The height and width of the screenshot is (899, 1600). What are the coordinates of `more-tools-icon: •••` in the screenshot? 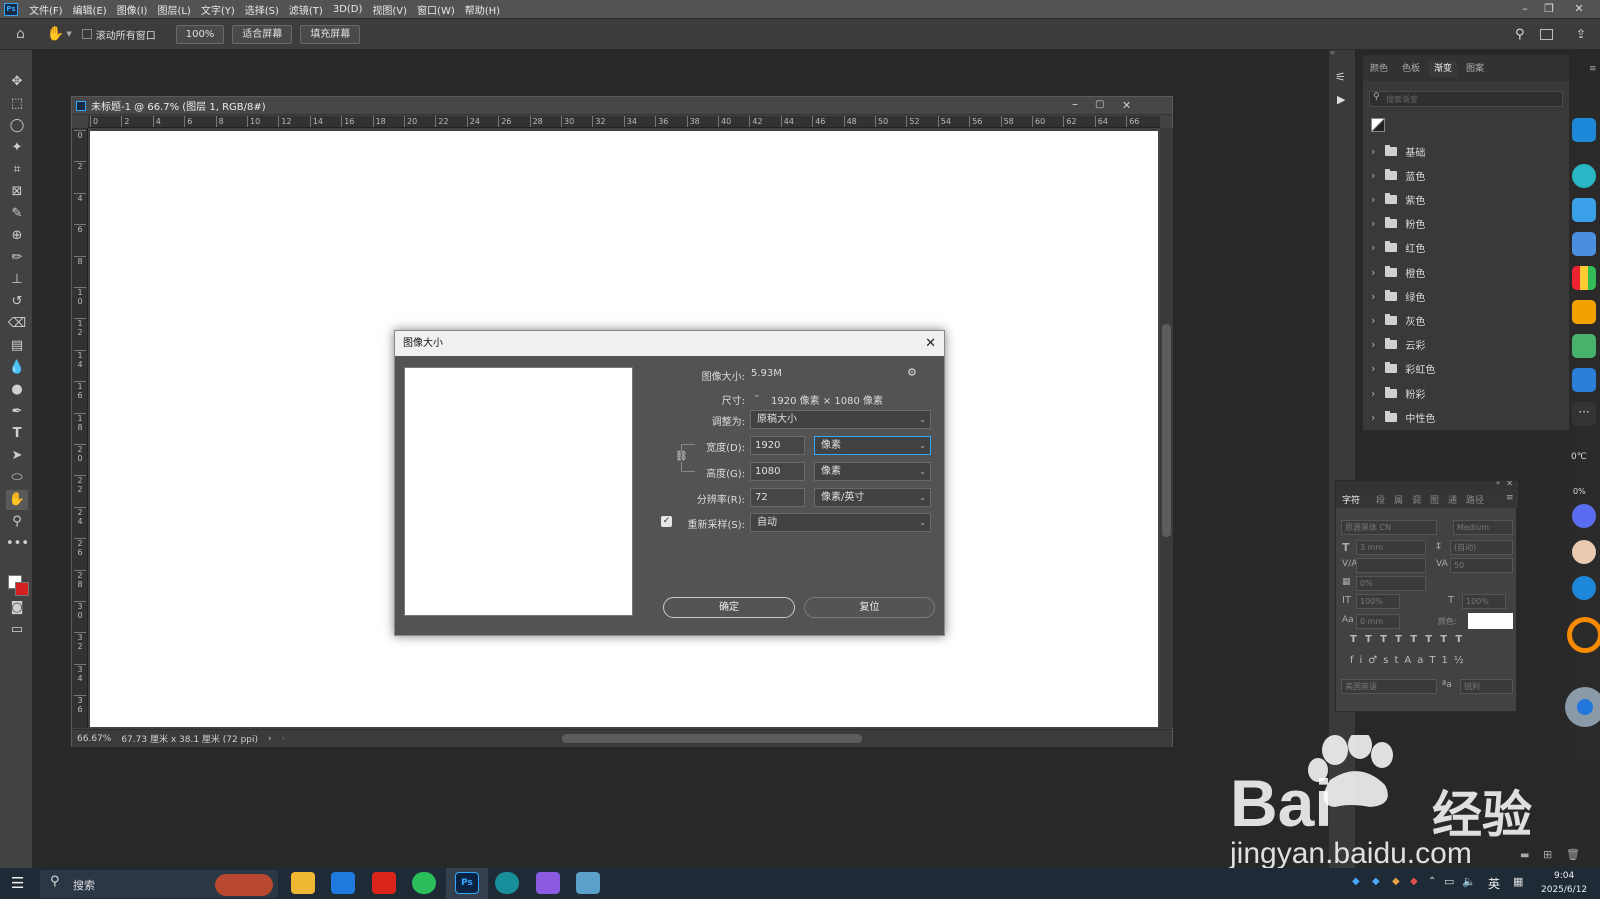 It's located at (17, 544).